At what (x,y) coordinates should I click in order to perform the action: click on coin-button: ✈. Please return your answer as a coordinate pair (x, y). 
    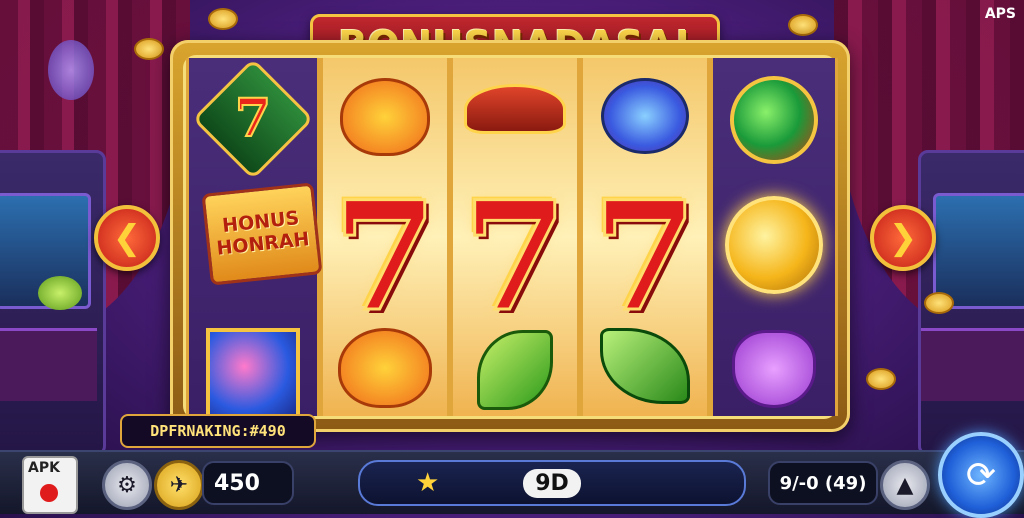
    Looking at the image, I should click on (179, 485).